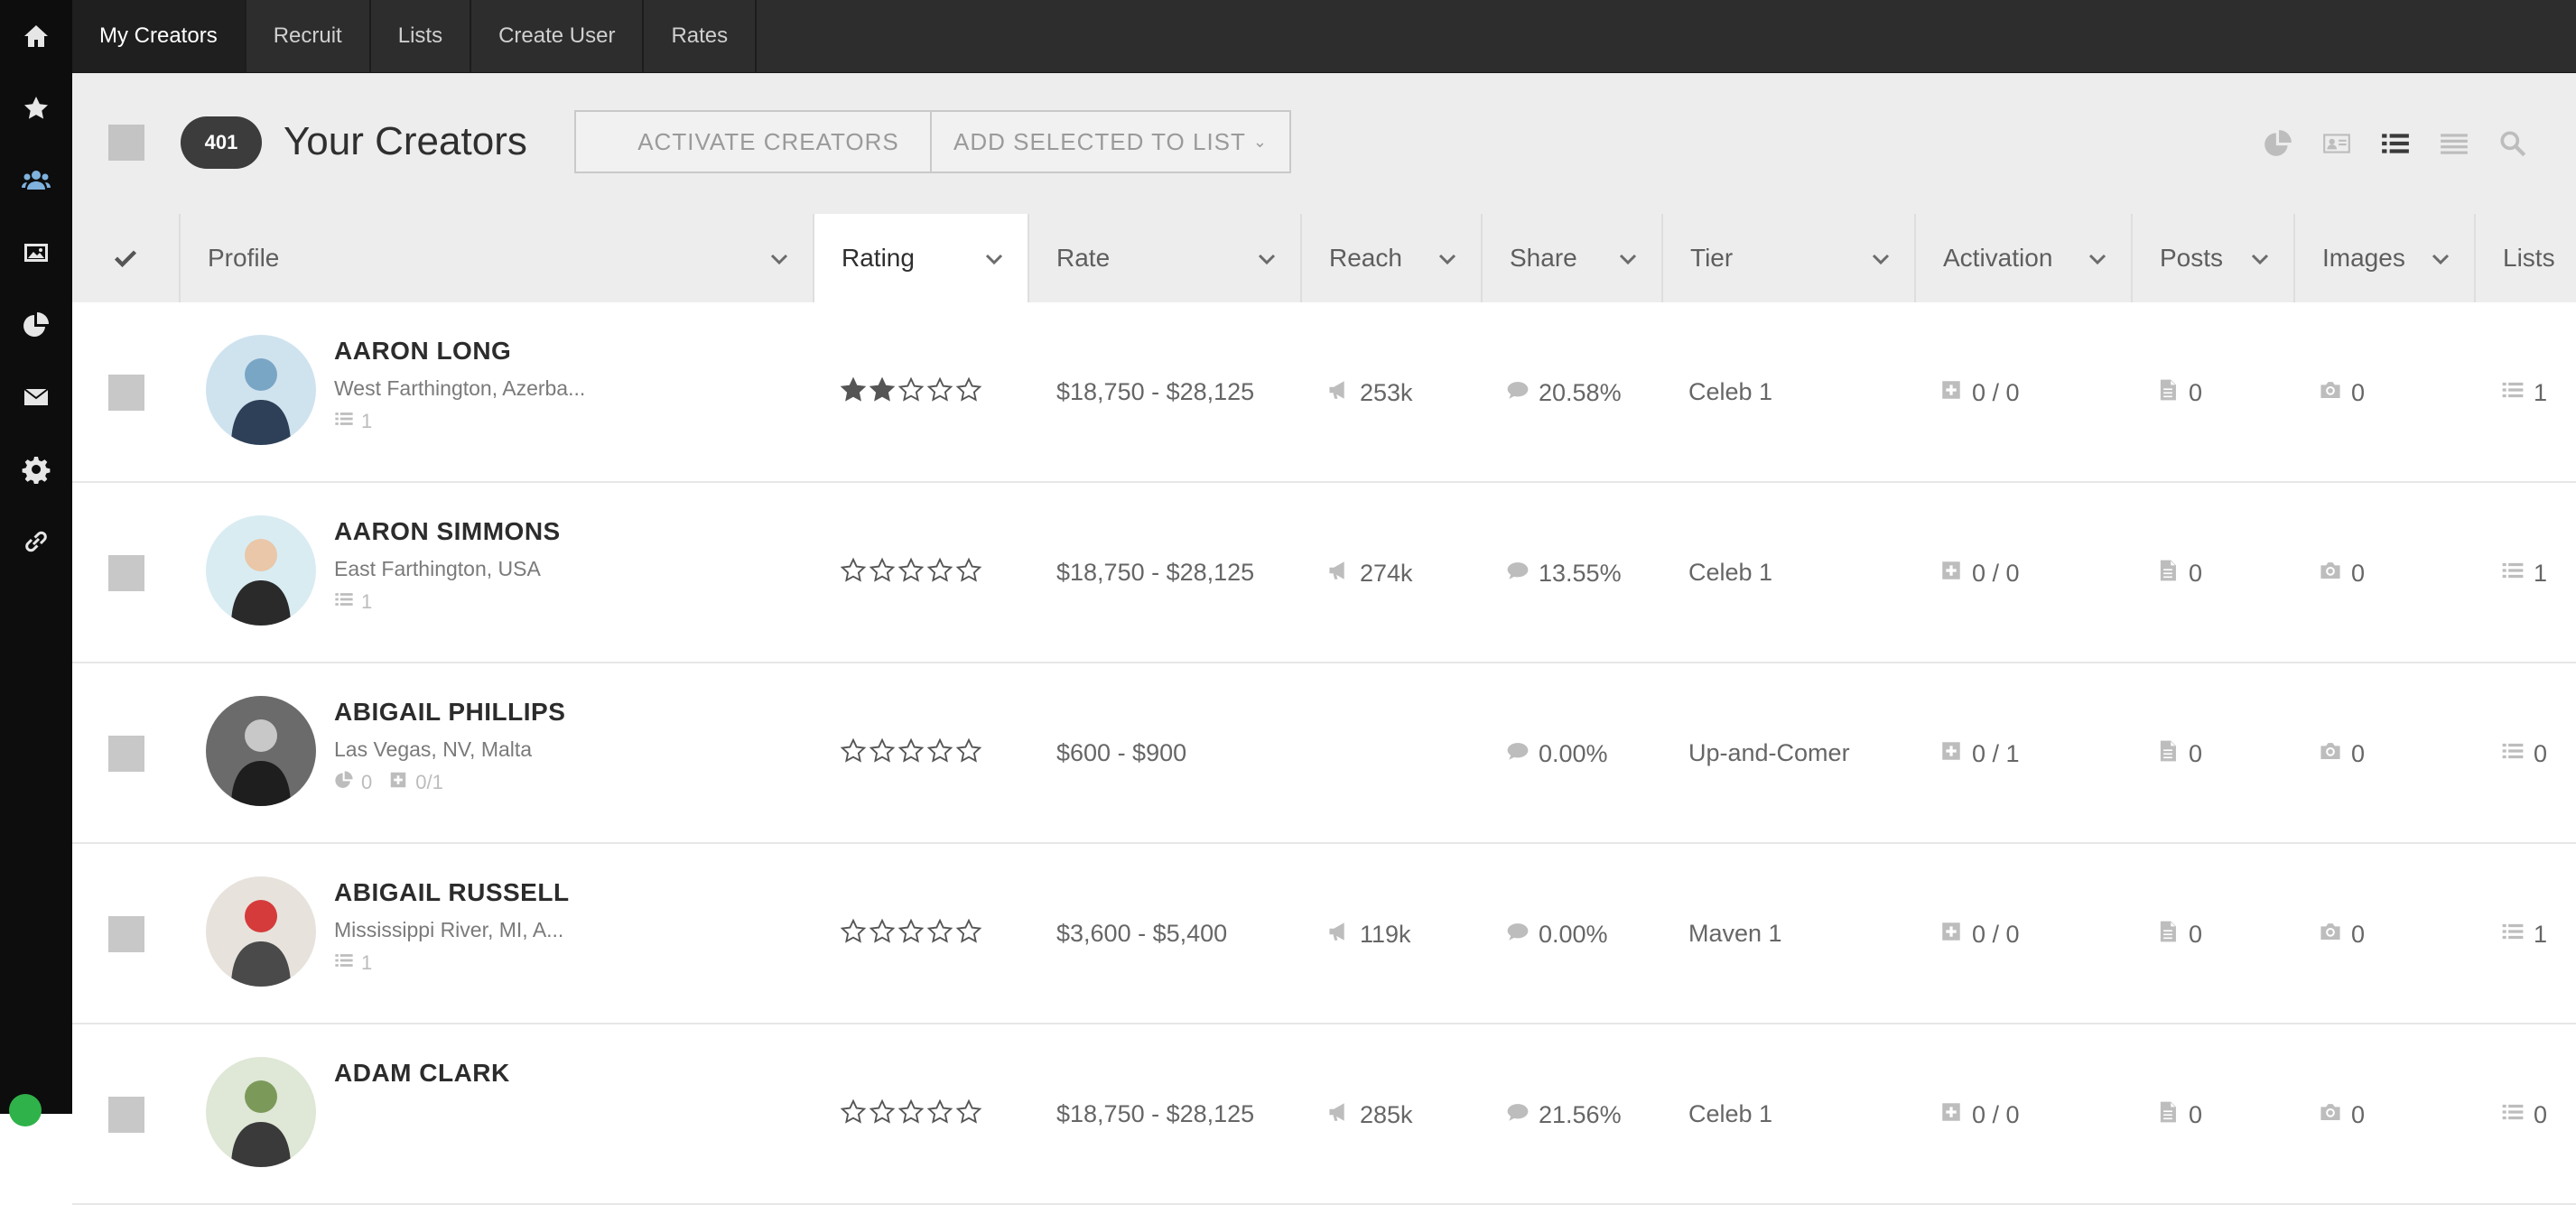 The image size is (2576, 1205). What do you see at coordinates (447, 531) in the screenshot?
I see `creator-name: AARON SIMMONS` at bounding box center [447, 531].